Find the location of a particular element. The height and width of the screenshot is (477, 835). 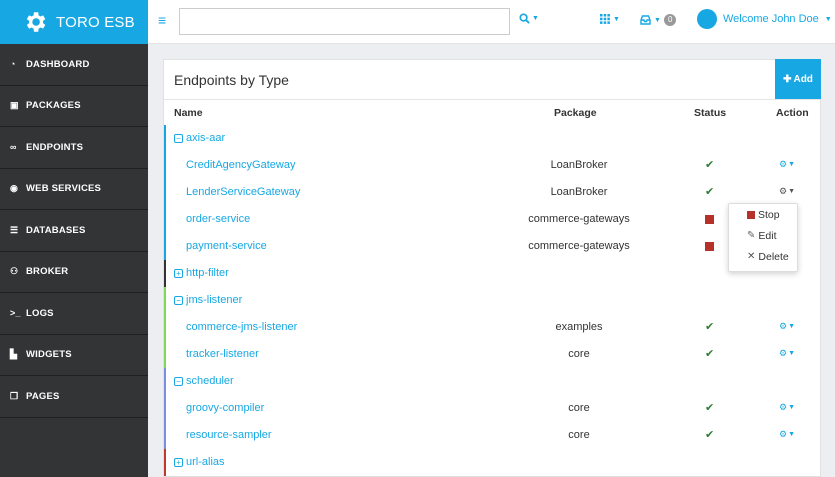

endpoint-link: LenderServiceGateway is located at coordinates (243, 192).